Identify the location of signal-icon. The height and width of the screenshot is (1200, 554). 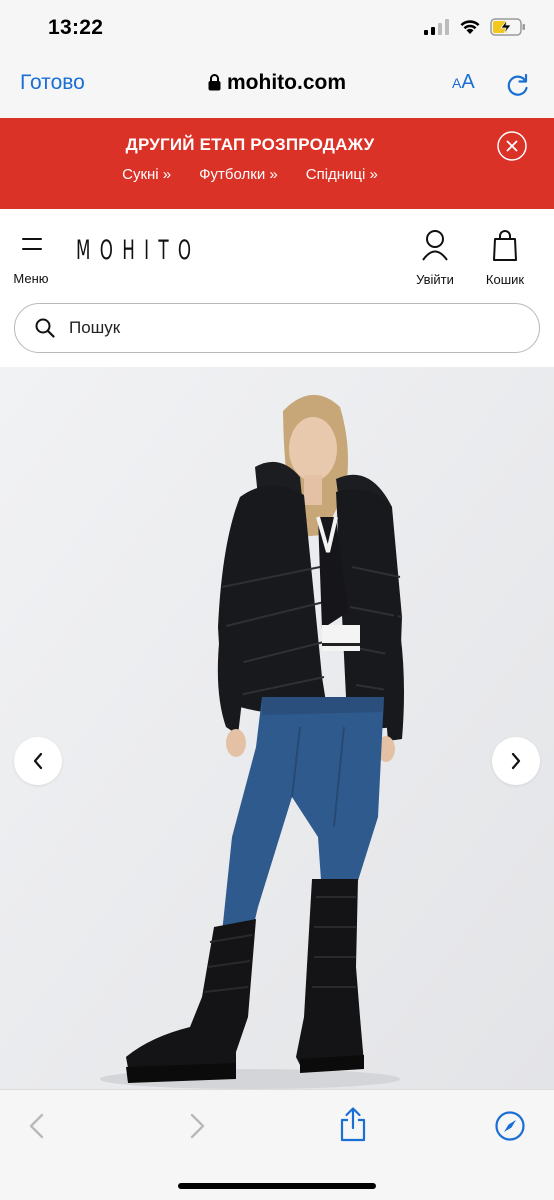
(436, 27).